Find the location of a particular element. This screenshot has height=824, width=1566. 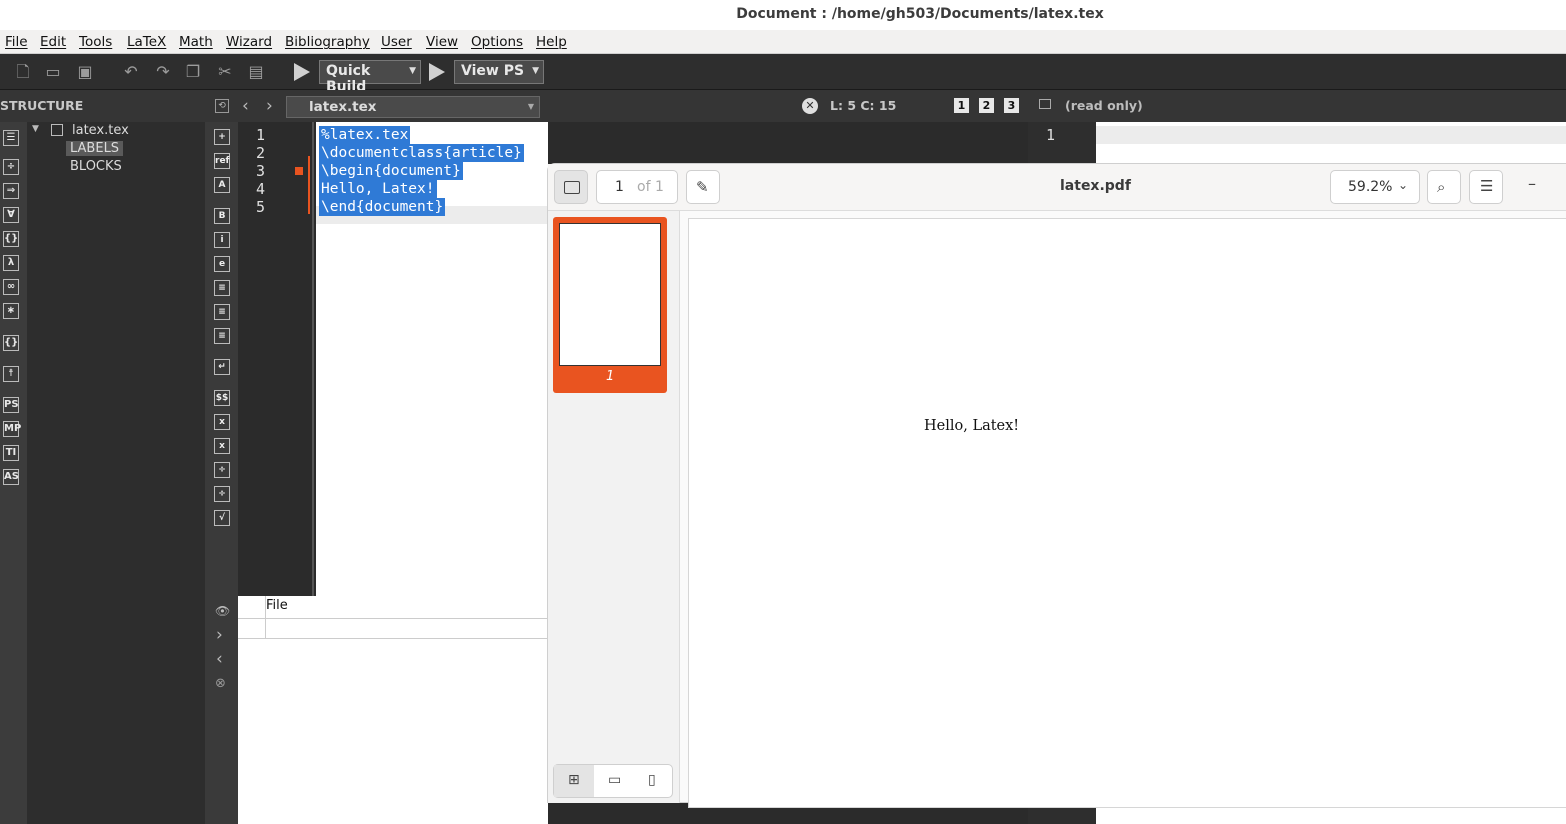

view-1-button: 1 is located at coordinates (961, 105).